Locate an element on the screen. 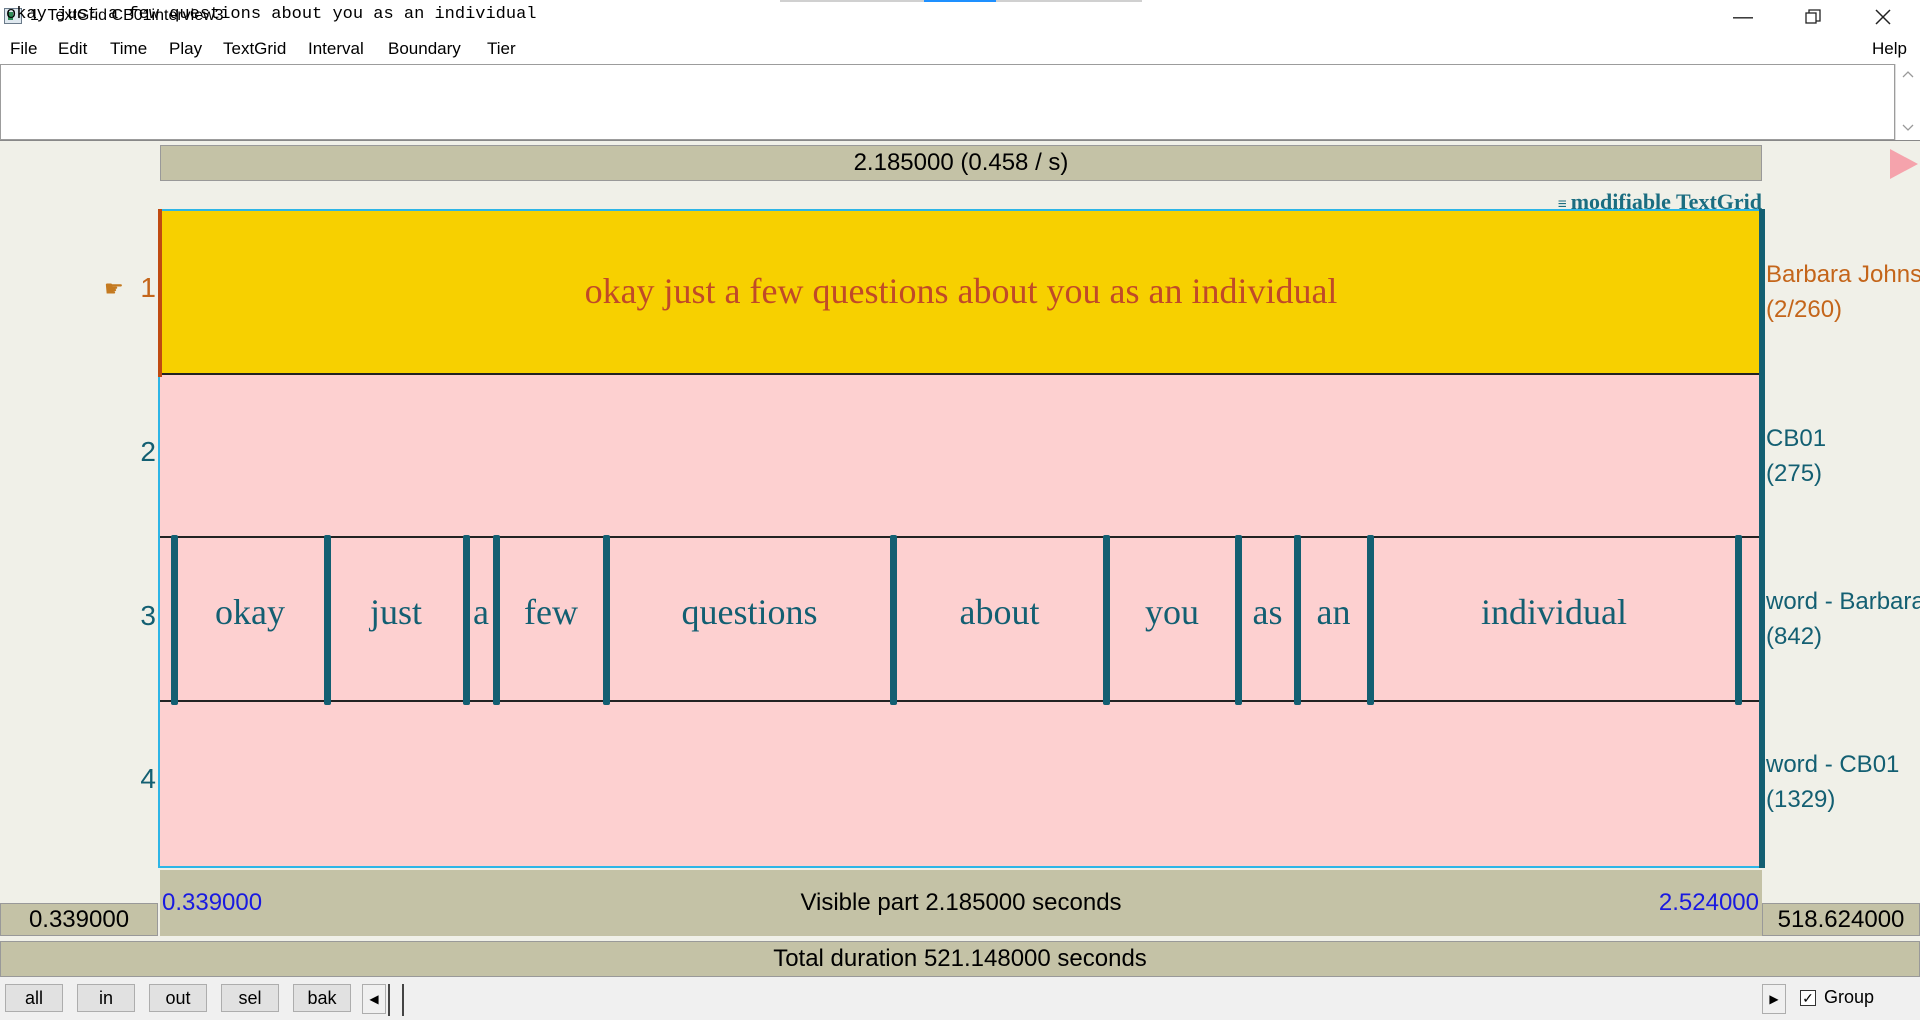  total-duration-bar: Total duration 521.148000 seconds is located at coordinates (960, 959).